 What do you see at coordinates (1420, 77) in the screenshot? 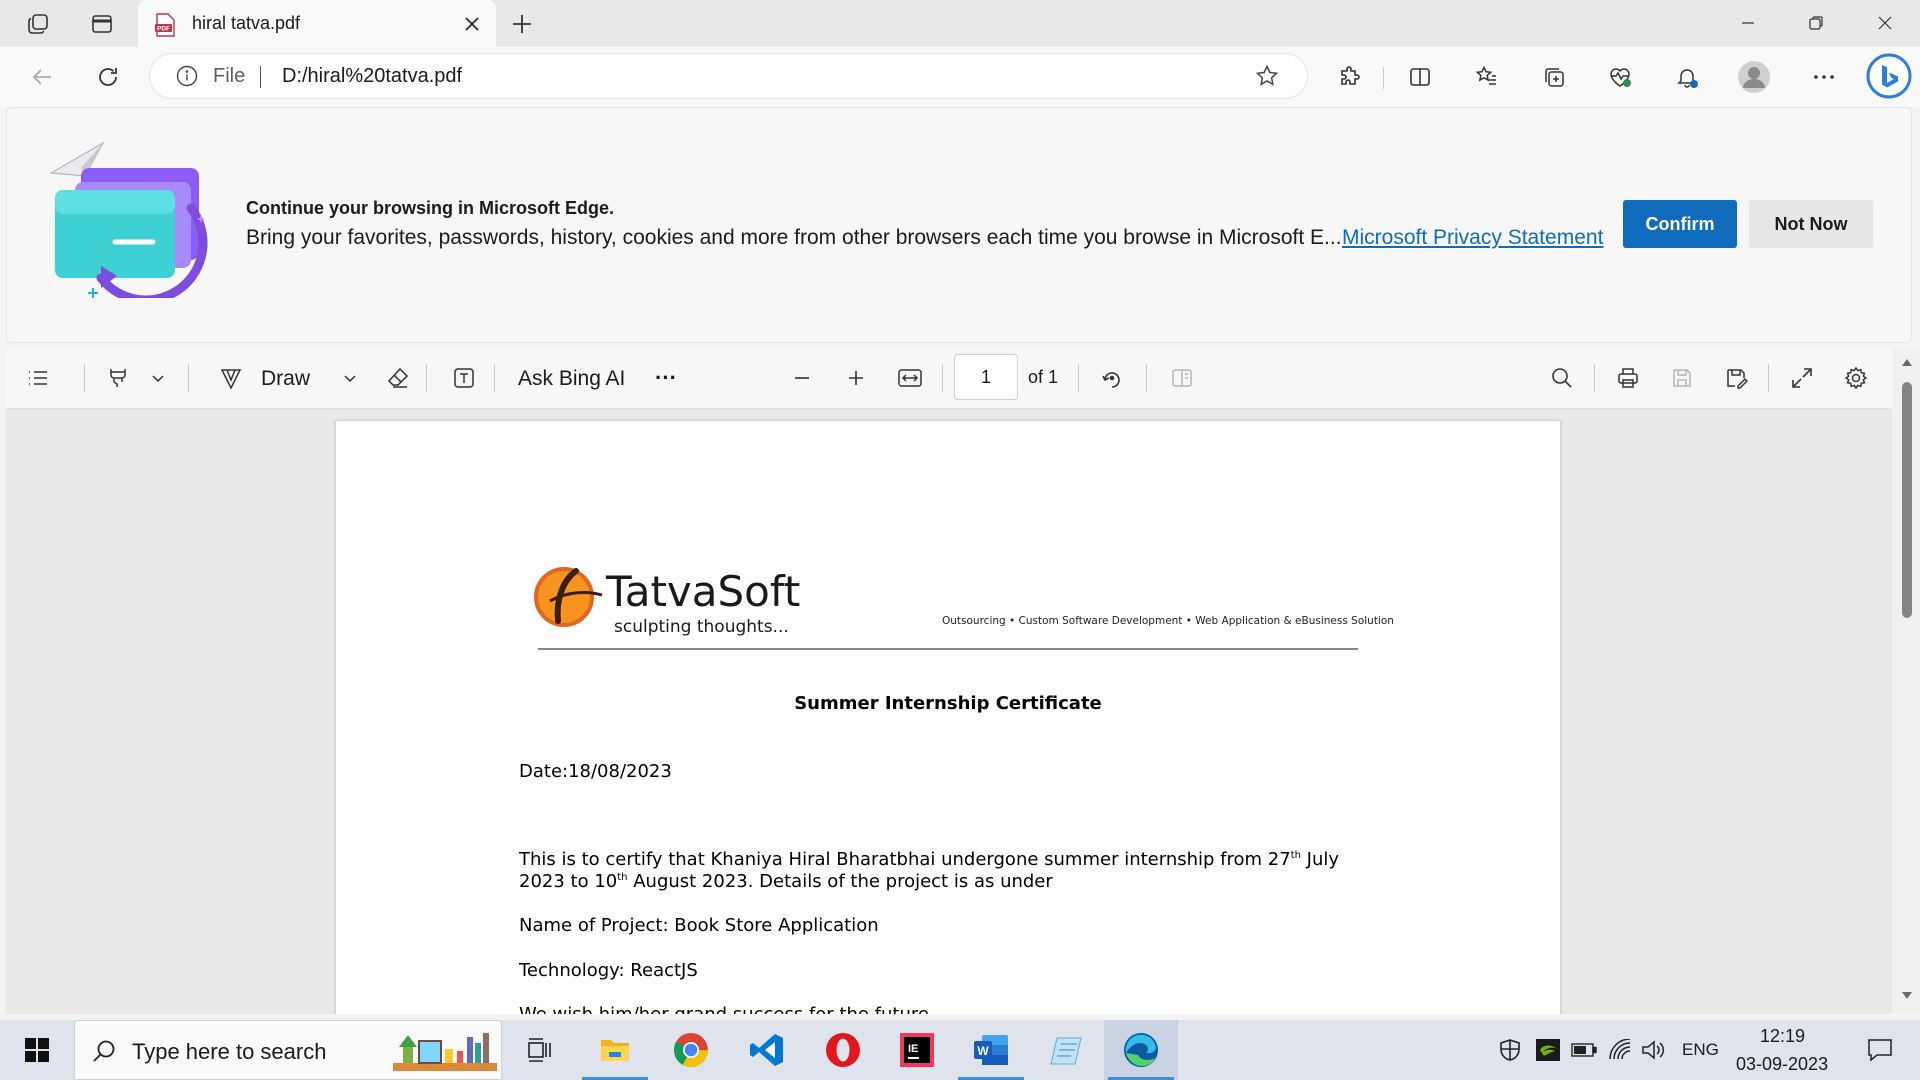
I see `split-screen-button` at bounding box center [1420, 77].